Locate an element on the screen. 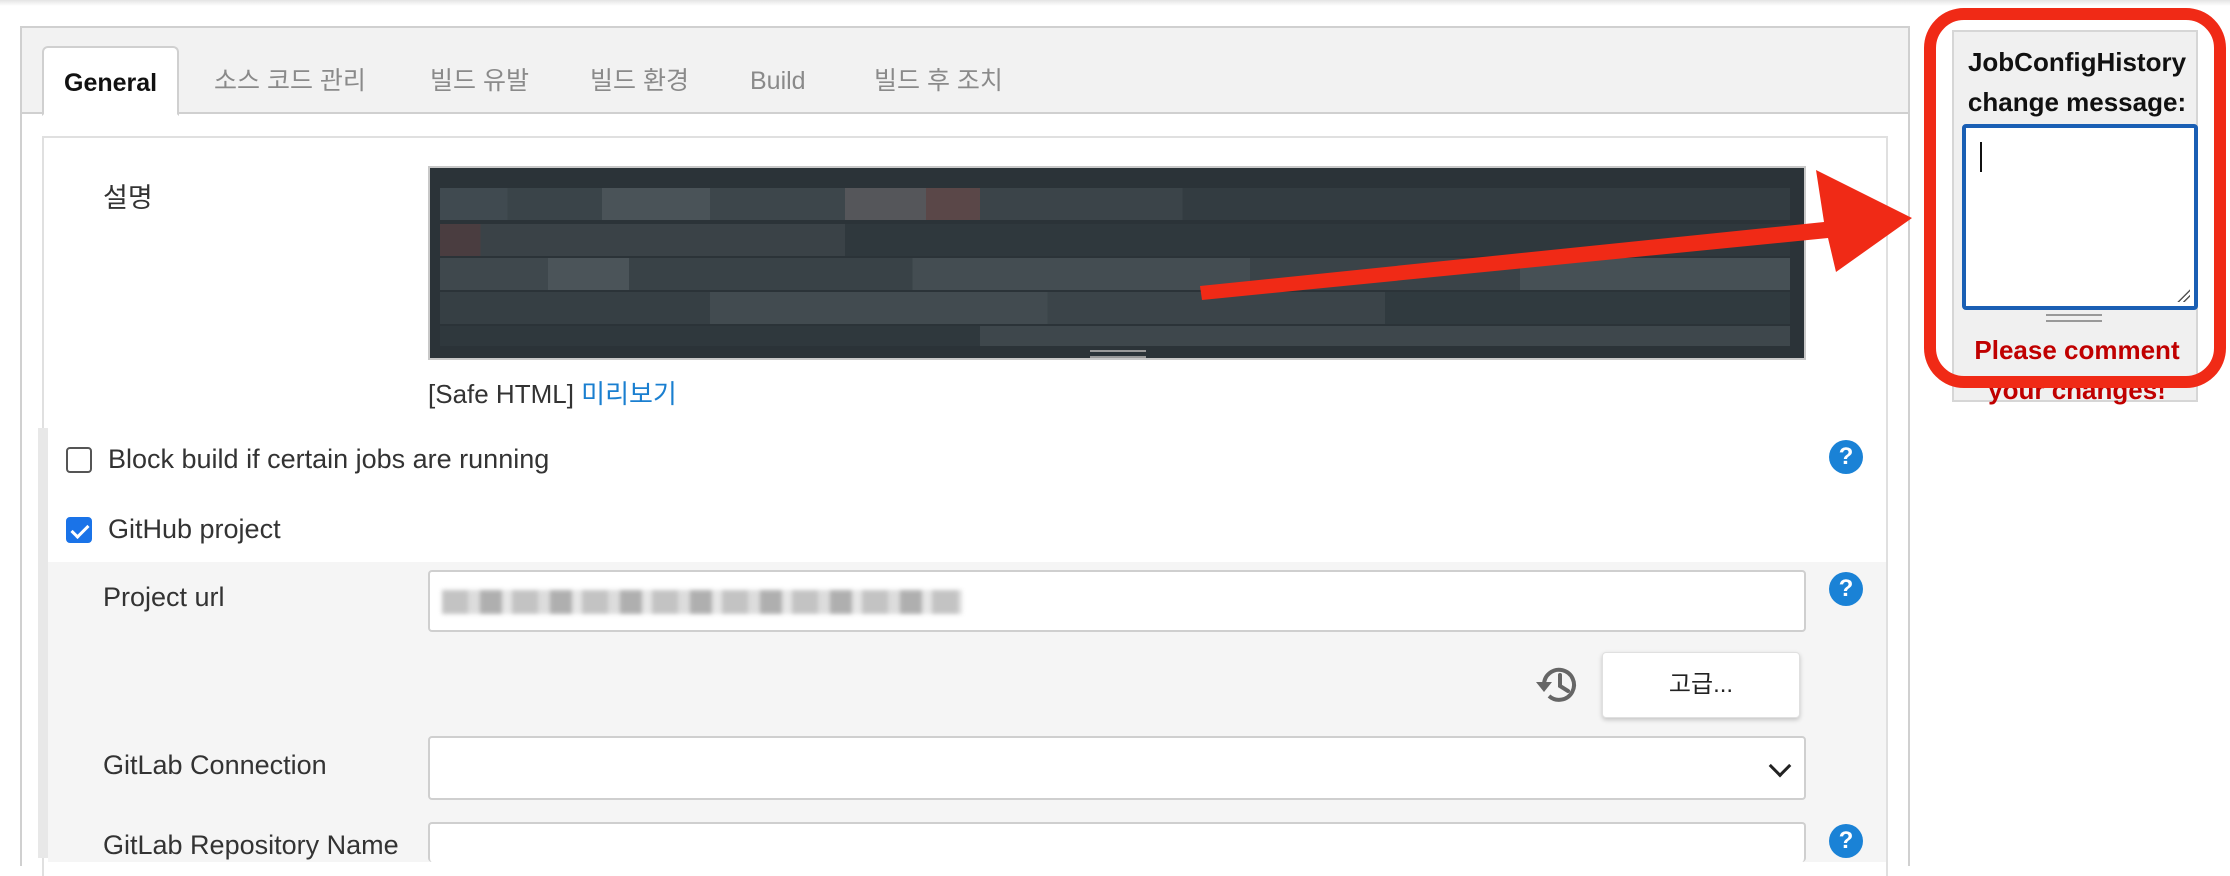  safe-html-label: [Safe HTML] is located at coordinates (501, 394).